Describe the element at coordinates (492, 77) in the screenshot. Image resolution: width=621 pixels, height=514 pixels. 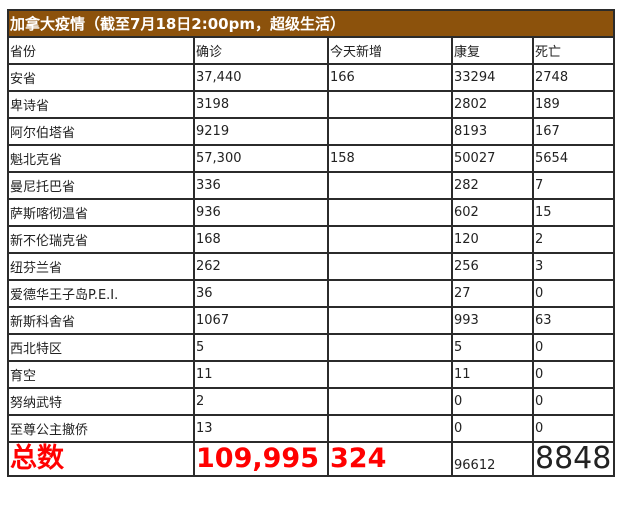
I see `cell-recovered: 33294` at that location.